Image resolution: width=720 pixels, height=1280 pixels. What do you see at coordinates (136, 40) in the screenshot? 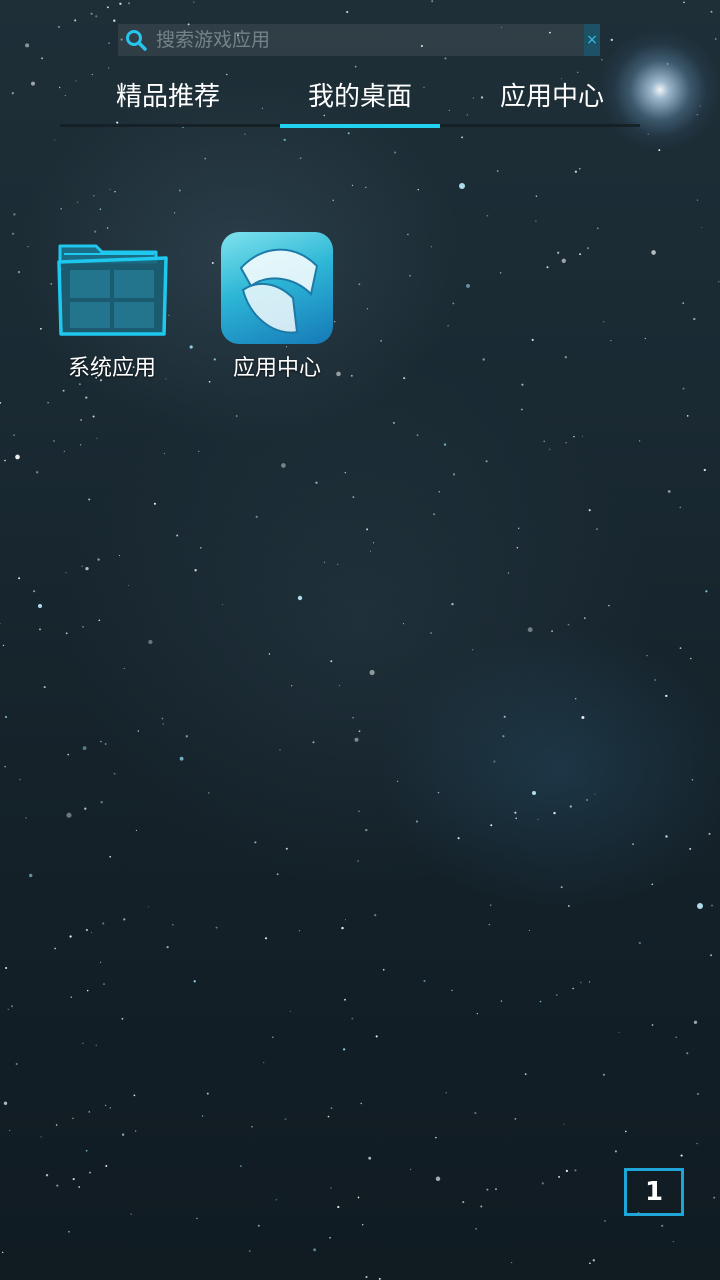
I see `search-icon` at bounding box center [136, 40].